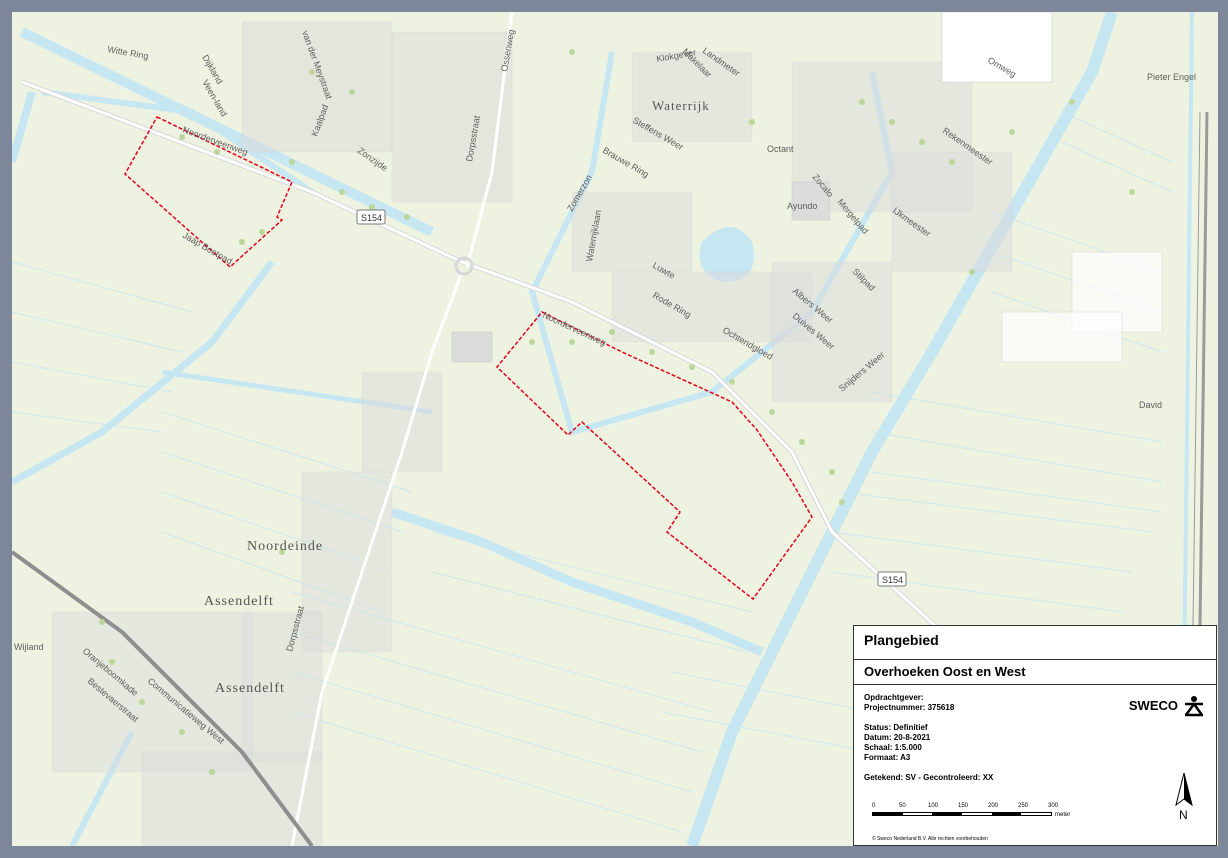 This screenshot has width=1228, height=858. Describe the element at coordinates (1194, 706) in the screenshot. I see `sweco-logo-icon` at that location.